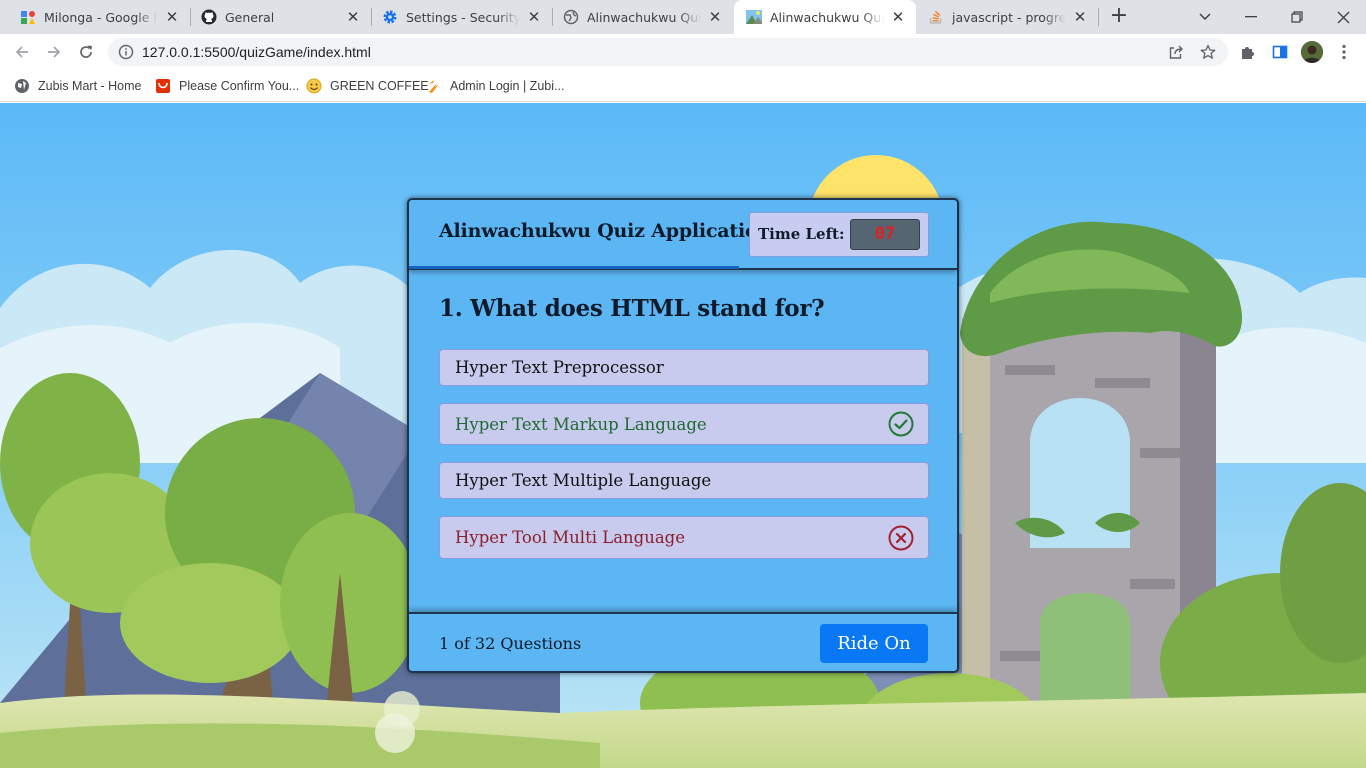 The height and width of the screenshot is (768, 1366). I want to click on option-3: Hyper Text Multiple Language, so click(684, 480).